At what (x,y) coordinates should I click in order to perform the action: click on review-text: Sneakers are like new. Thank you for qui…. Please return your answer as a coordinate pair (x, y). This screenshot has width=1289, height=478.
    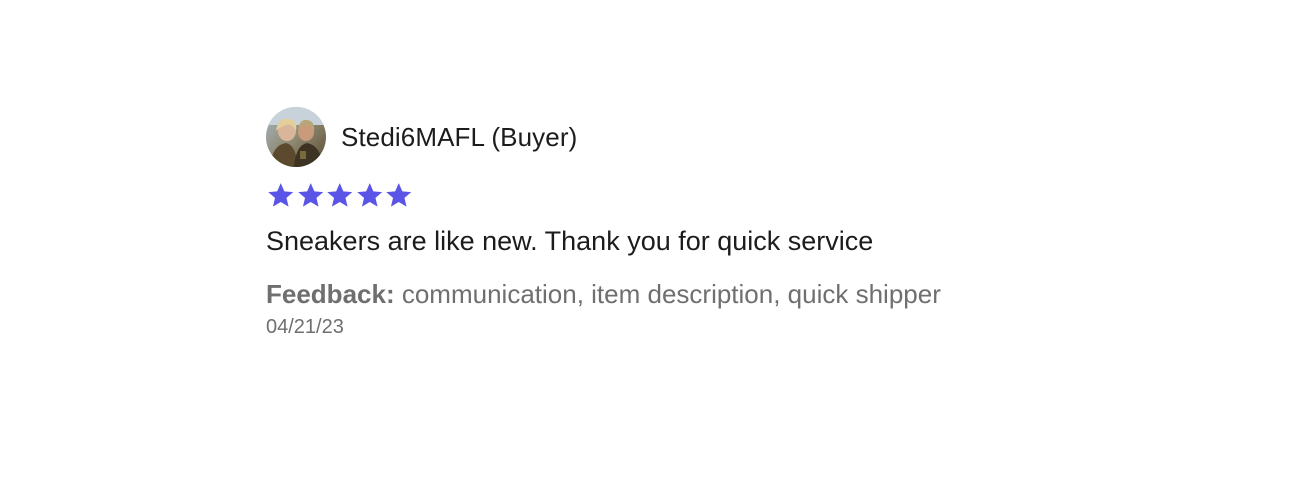
    Looking at the image, I should click on (570, 241).